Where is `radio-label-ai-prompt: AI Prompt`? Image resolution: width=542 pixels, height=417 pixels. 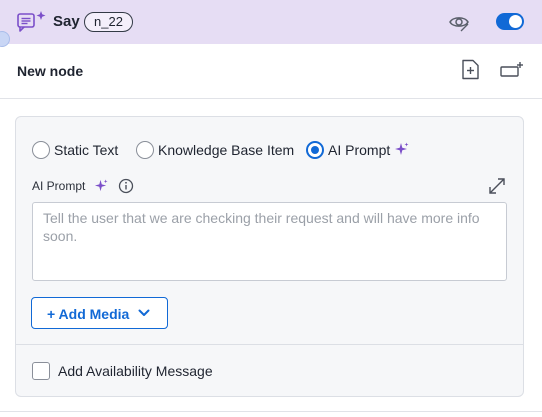
radio-label-ai-prompt: AI Prompt is located at coordinates (359, 150).